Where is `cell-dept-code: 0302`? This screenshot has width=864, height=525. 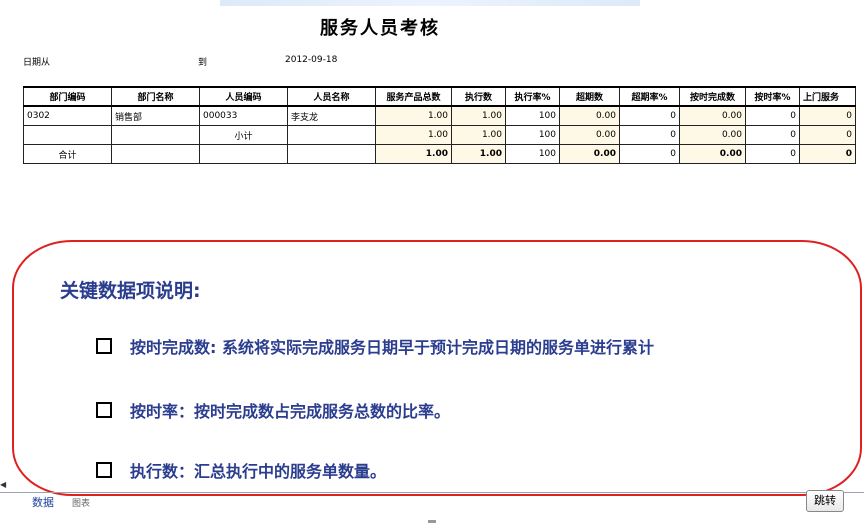
cell-dept-code: 0302 is located at coordinates (67, 115).